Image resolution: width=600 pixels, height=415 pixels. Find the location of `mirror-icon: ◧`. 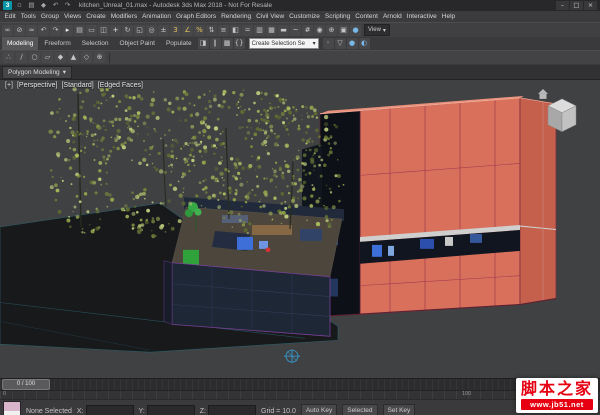

mirror-icon: ◧ is located at coordinates (235, 30).